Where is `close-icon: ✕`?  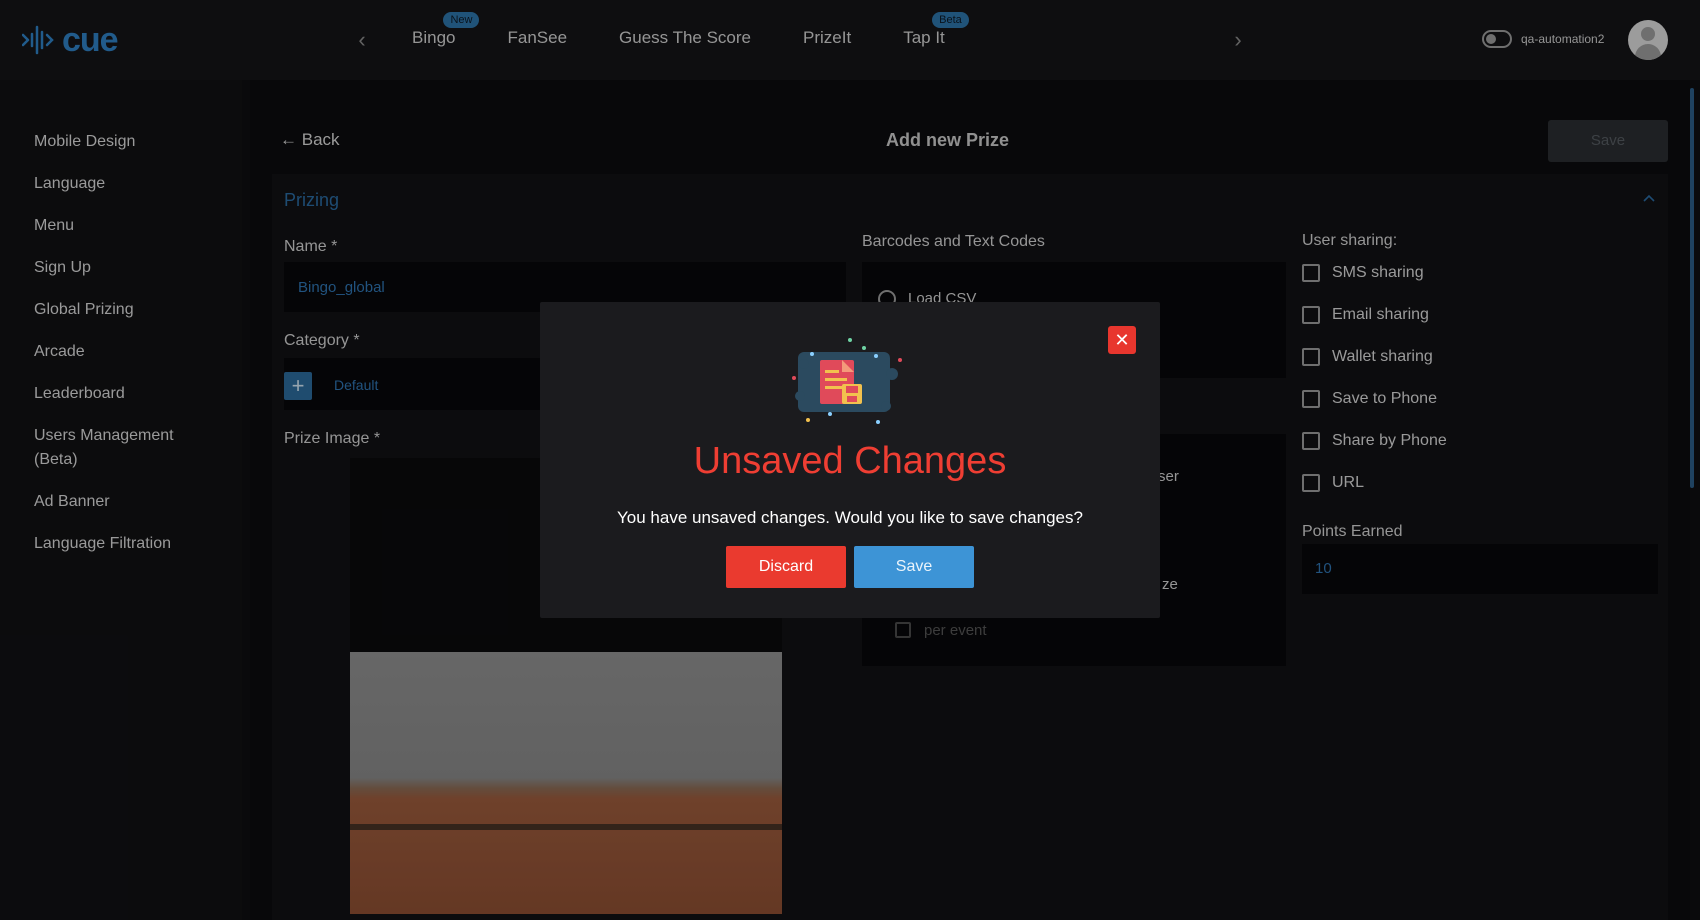
close-icon: ✕ is located at coordinates (1122, 340).